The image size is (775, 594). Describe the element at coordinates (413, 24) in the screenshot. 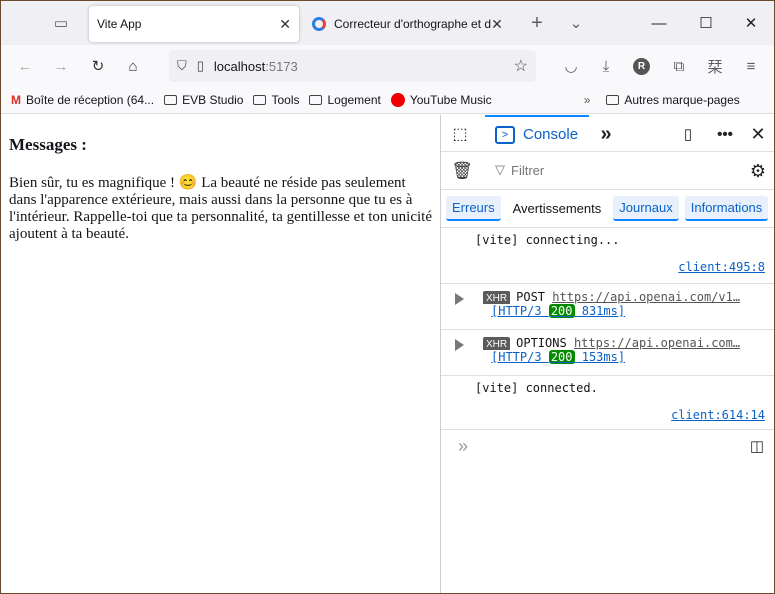

I see `tab-title: Correcteur d'orthographe et d` at that location.